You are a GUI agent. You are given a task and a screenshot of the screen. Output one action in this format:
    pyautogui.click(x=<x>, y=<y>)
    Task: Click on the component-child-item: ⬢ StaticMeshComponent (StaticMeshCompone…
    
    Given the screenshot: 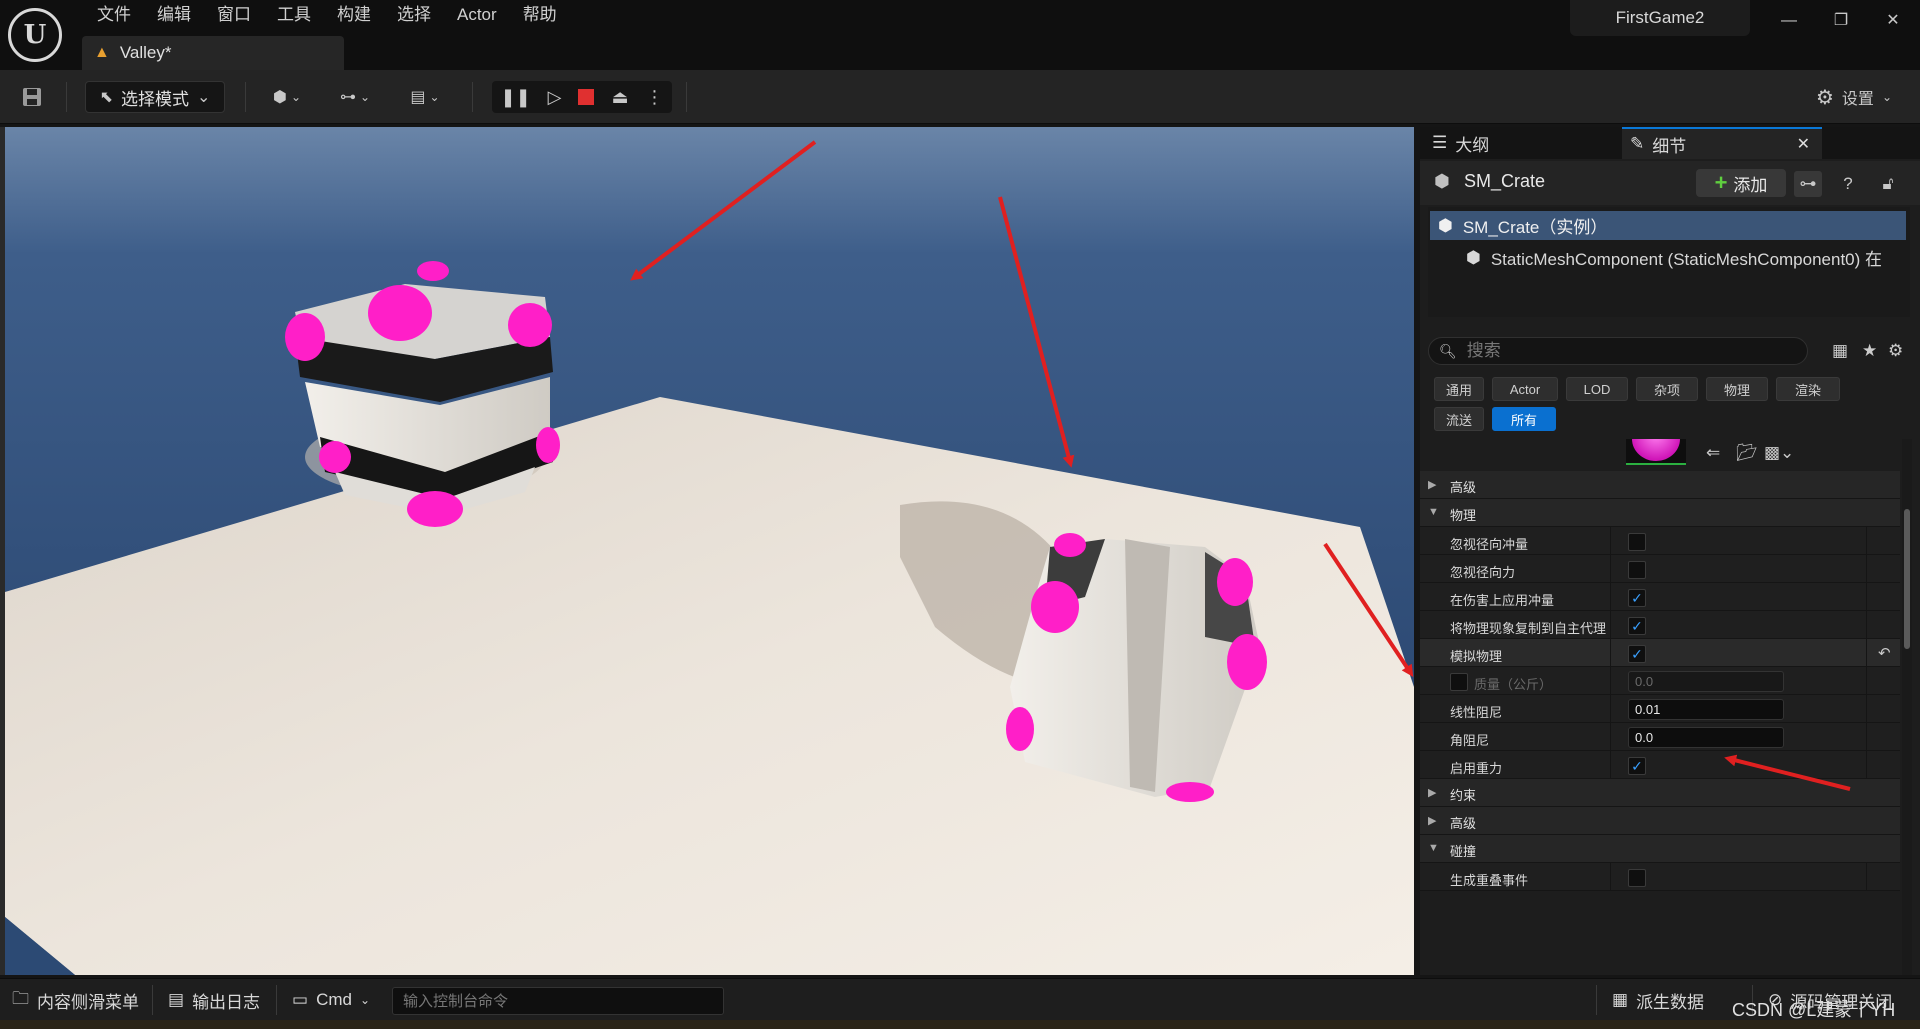 What is the action you would take?
    pyautogui.click(x=1686, y=257)
    